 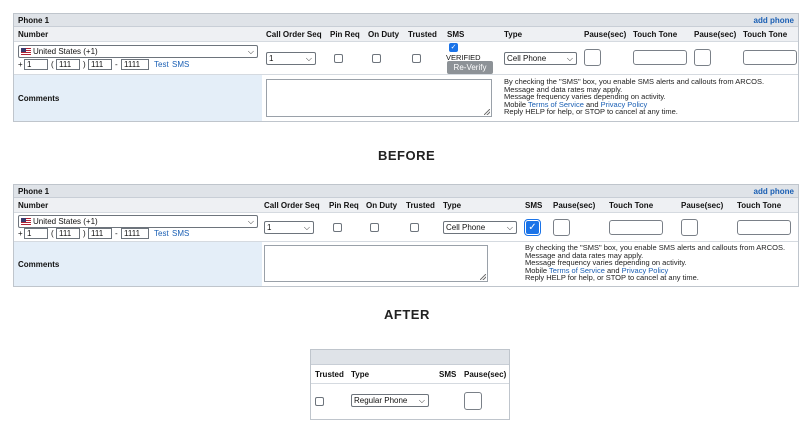 What do you see at coordinates (52, 64) in the screenshot?
I see `paren-open: (` at bounding box center [52, 64].